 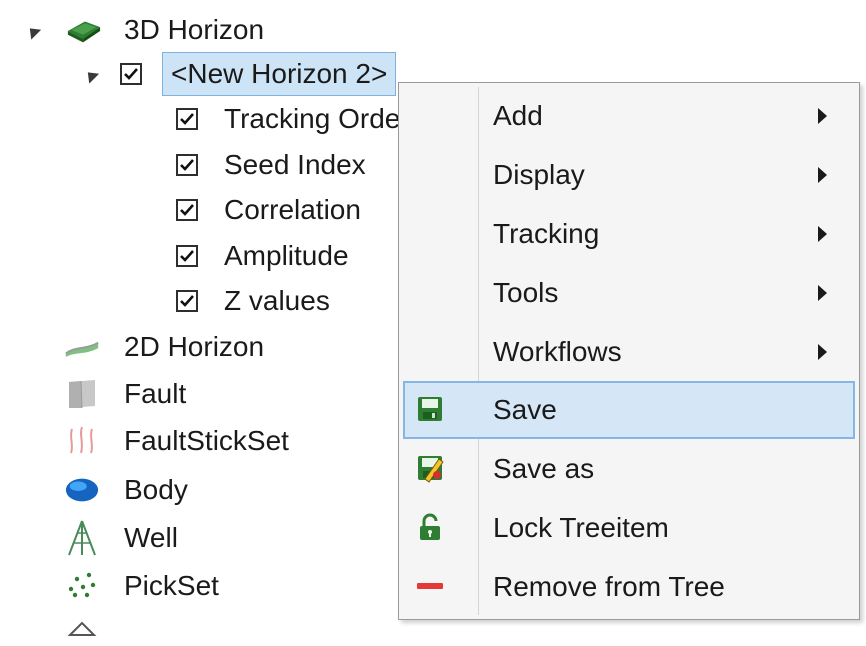 I want to click on attribute-label: Z values, so click(x=277, y=300).